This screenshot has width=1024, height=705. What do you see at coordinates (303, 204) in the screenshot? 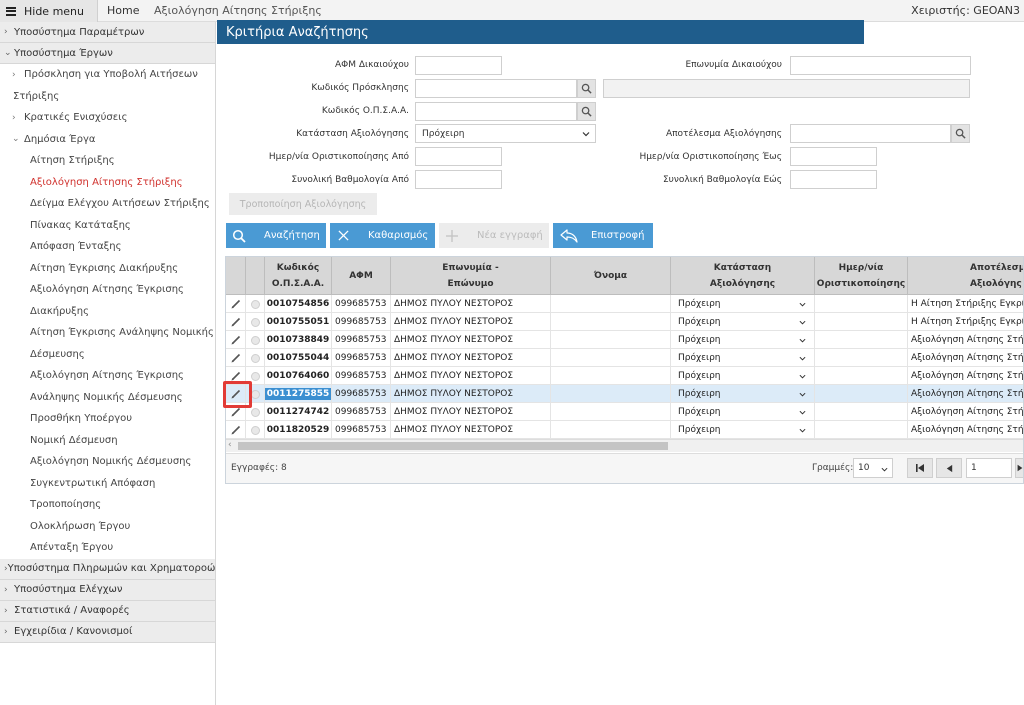
I see `modify-evaluation-button: Τροποποίηση Αξιολόγησης` at bounding box center [303, 204].